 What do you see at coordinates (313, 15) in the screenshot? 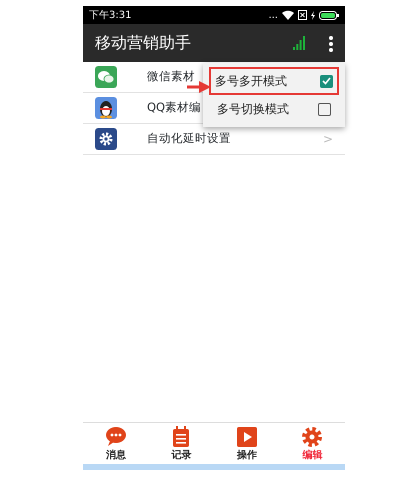
I see `charging-icon` at bounding box center [313, 15].